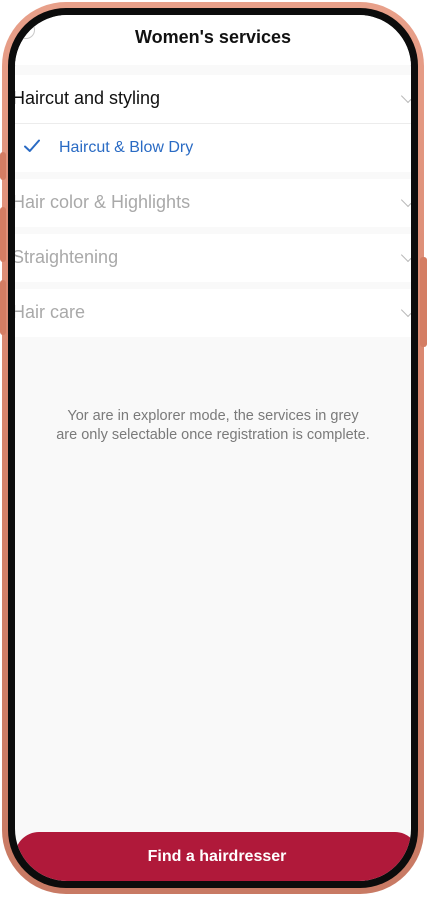 Image resolution: width=430 pixels, height=898 pixels. Describe the element at coordinates (3, 234) in the screenshot. I see `volume-up-button` at that location.